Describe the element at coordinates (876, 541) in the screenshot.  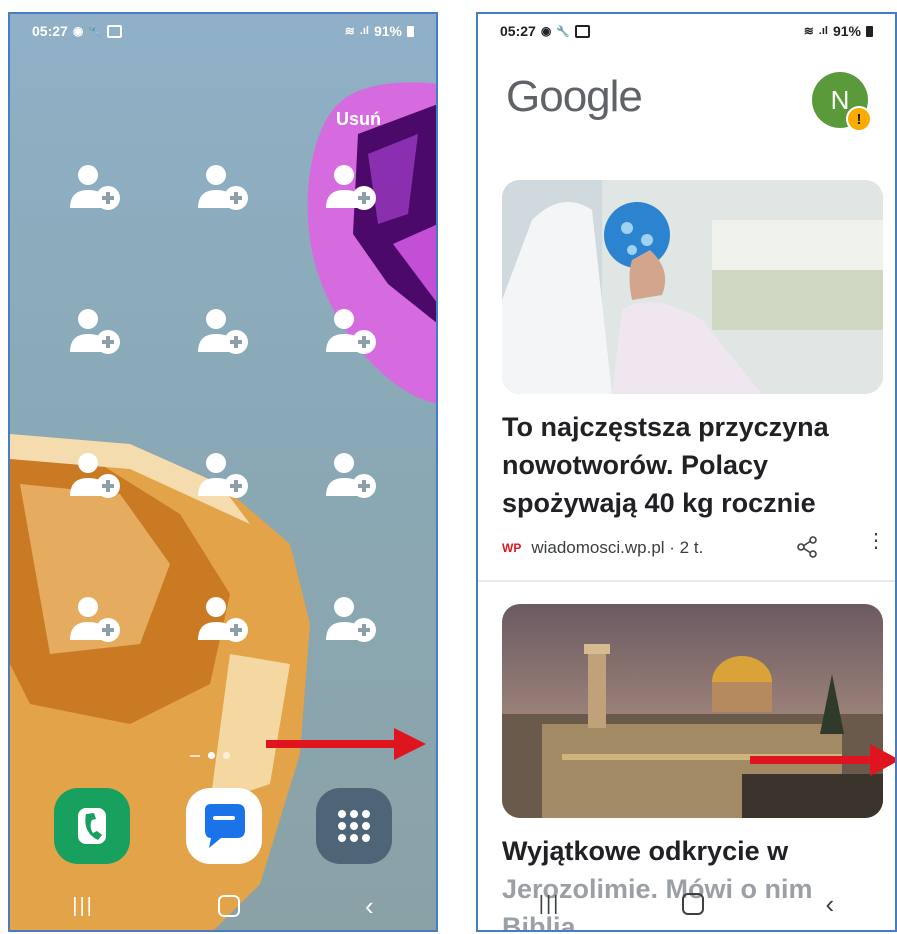
I see `more-options-icon: ⋮` at that location.